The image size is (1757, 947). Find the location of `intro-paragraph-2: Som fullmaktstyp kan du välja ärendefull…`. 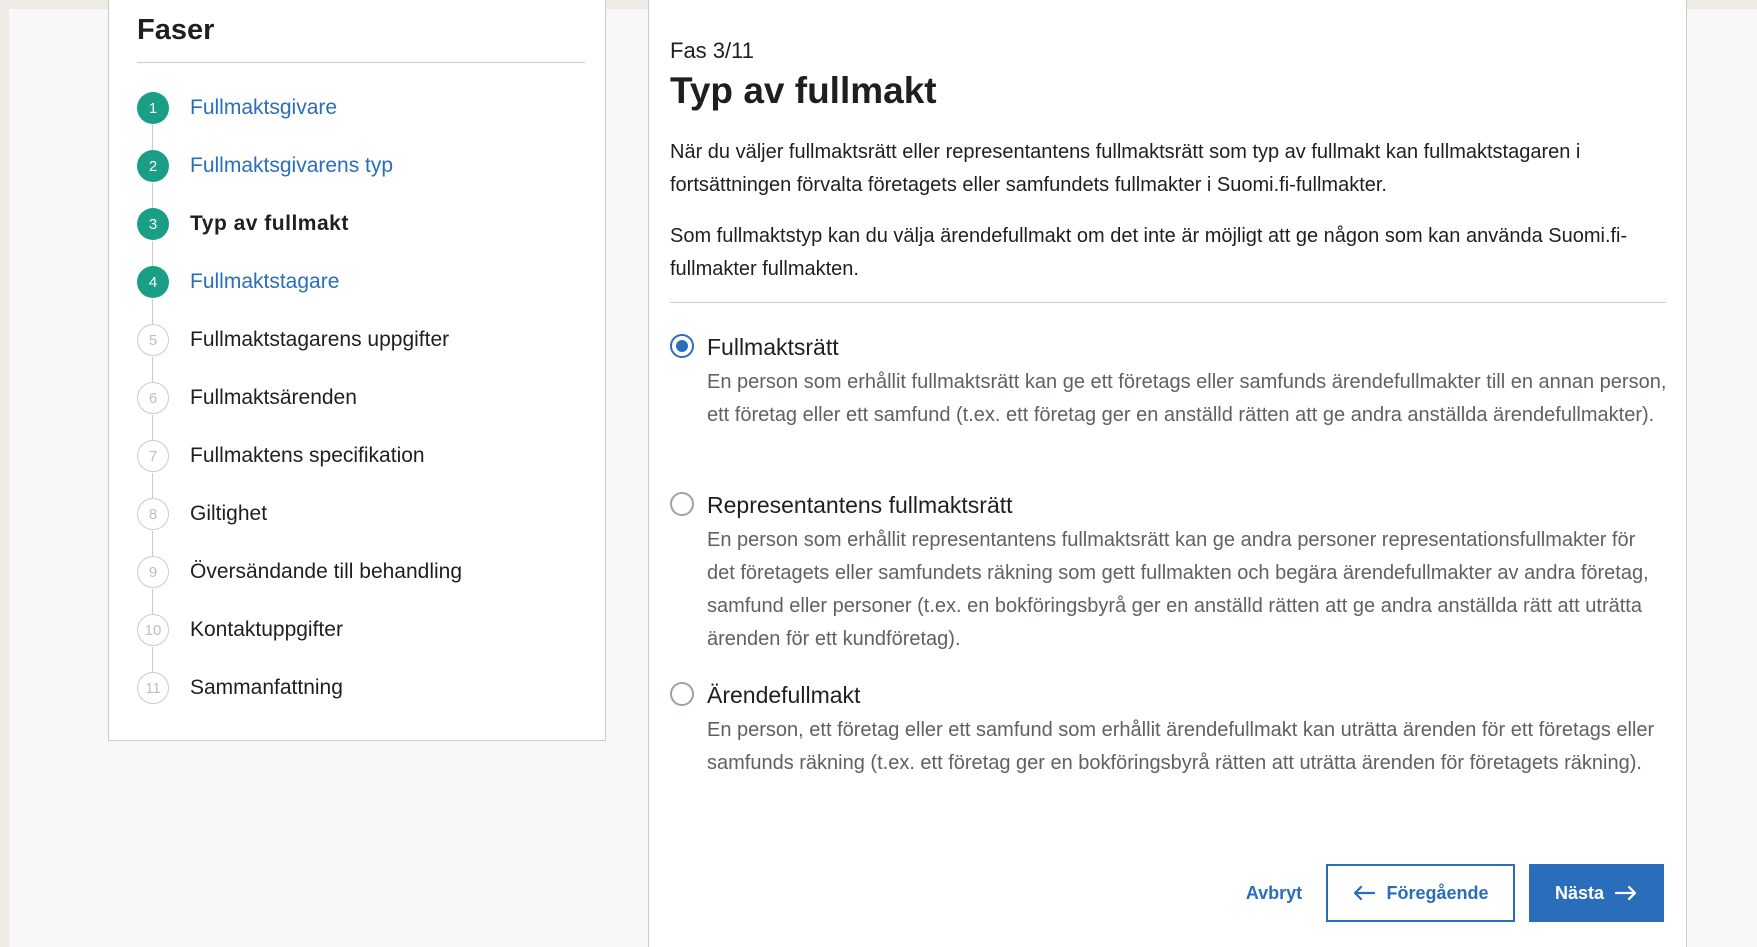

intro-paragraph-2: Som fullmaktstyp kan du välja ärendefull… is located at coordinates (1149, 252).